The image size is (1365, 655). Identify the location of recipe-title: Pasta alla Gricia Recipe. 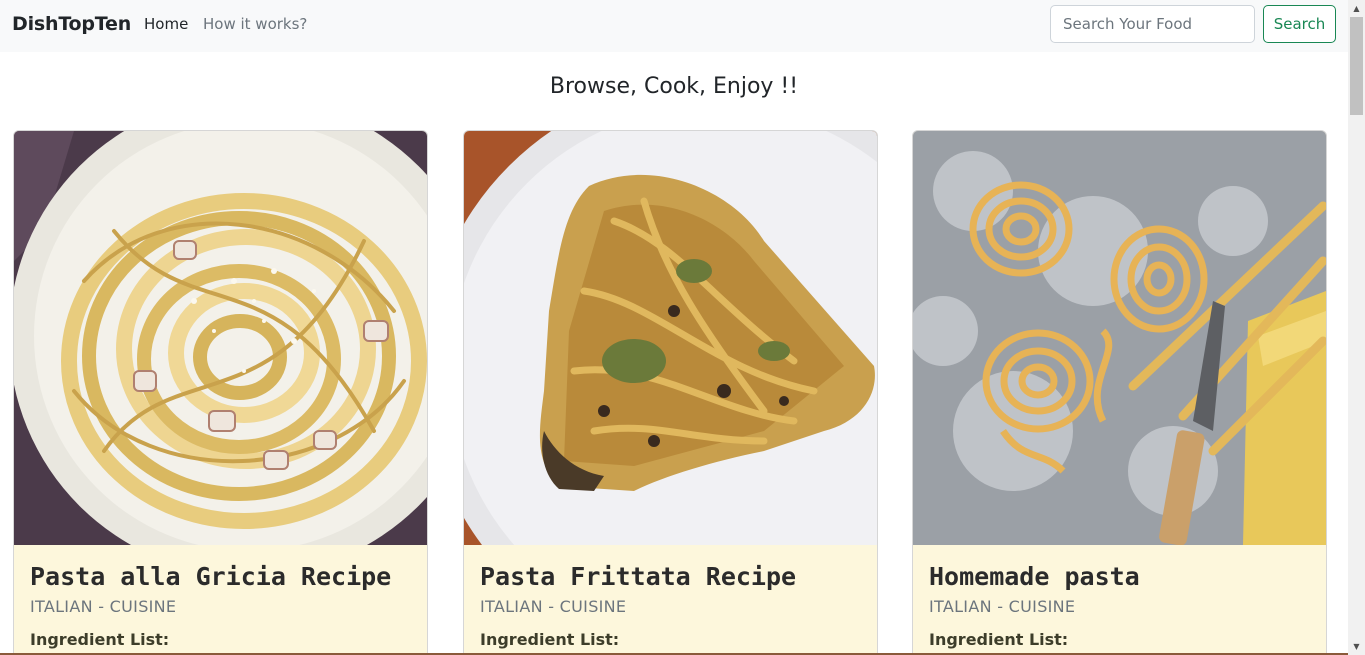
(220, 576).